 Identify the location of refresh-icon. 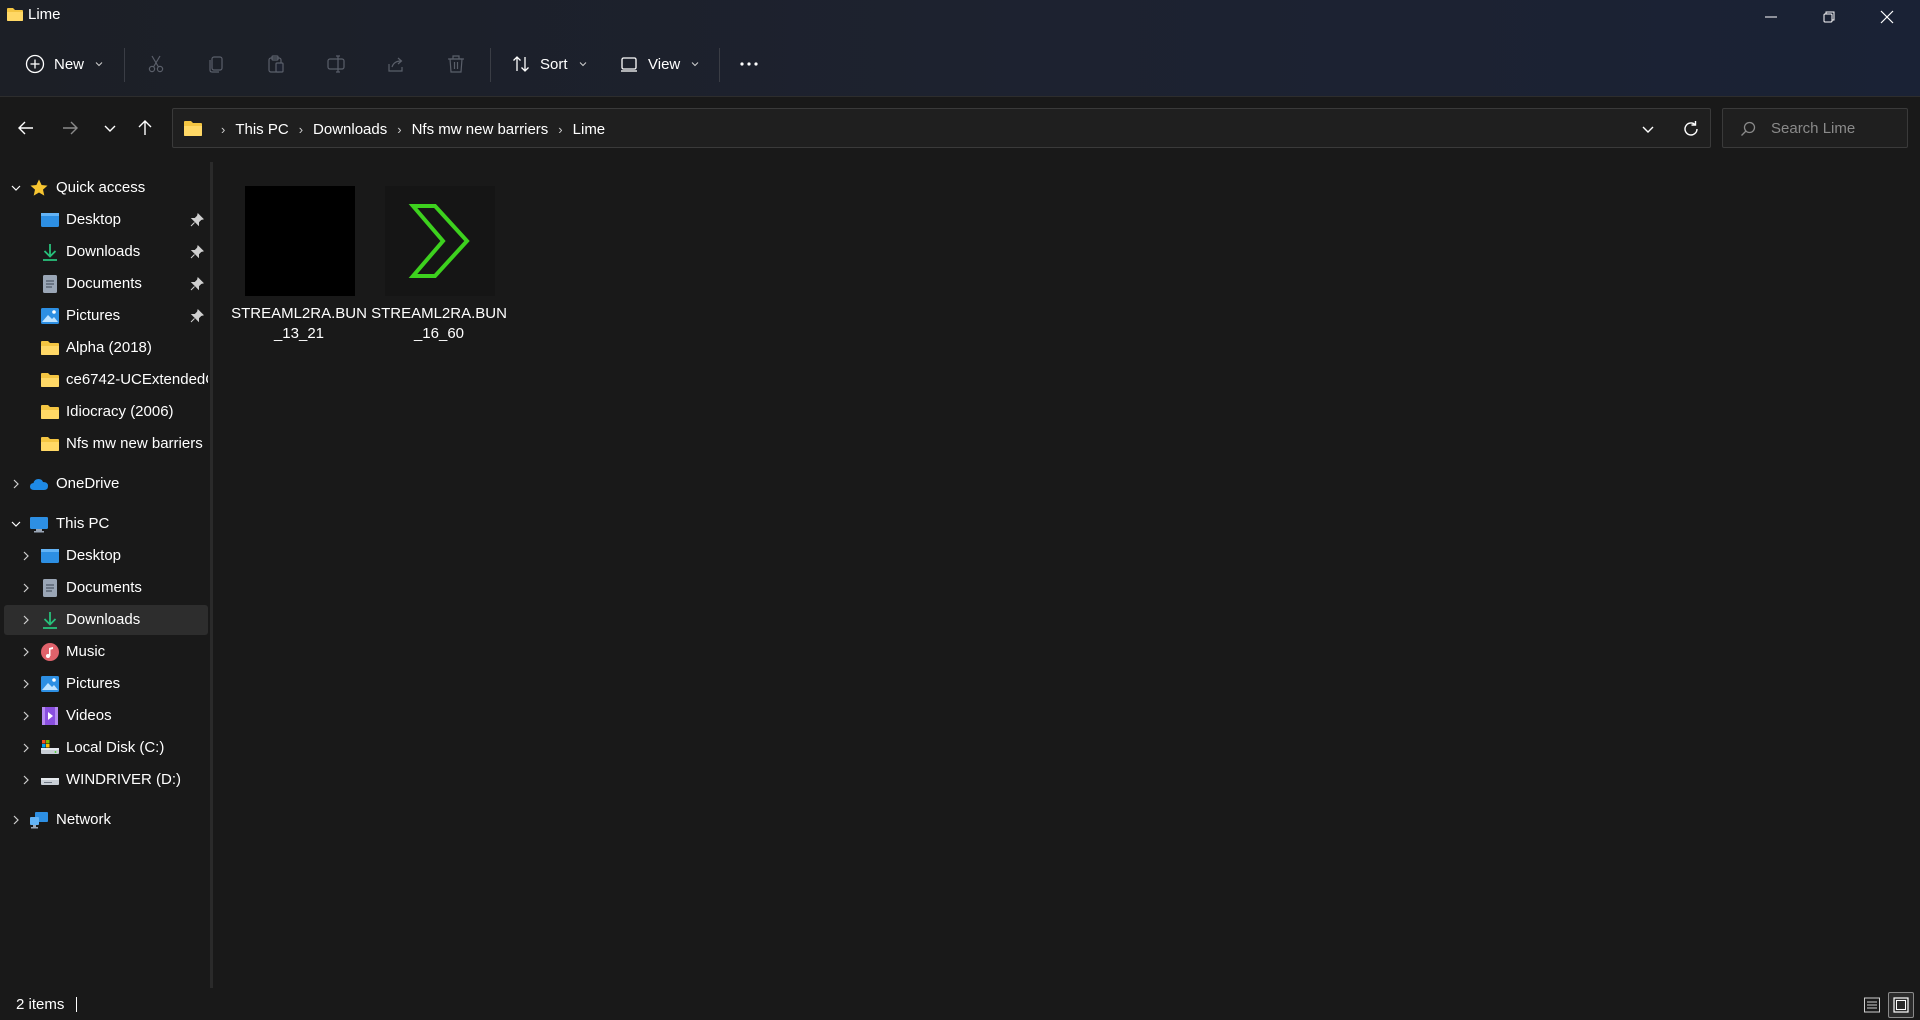
(1691, 129).